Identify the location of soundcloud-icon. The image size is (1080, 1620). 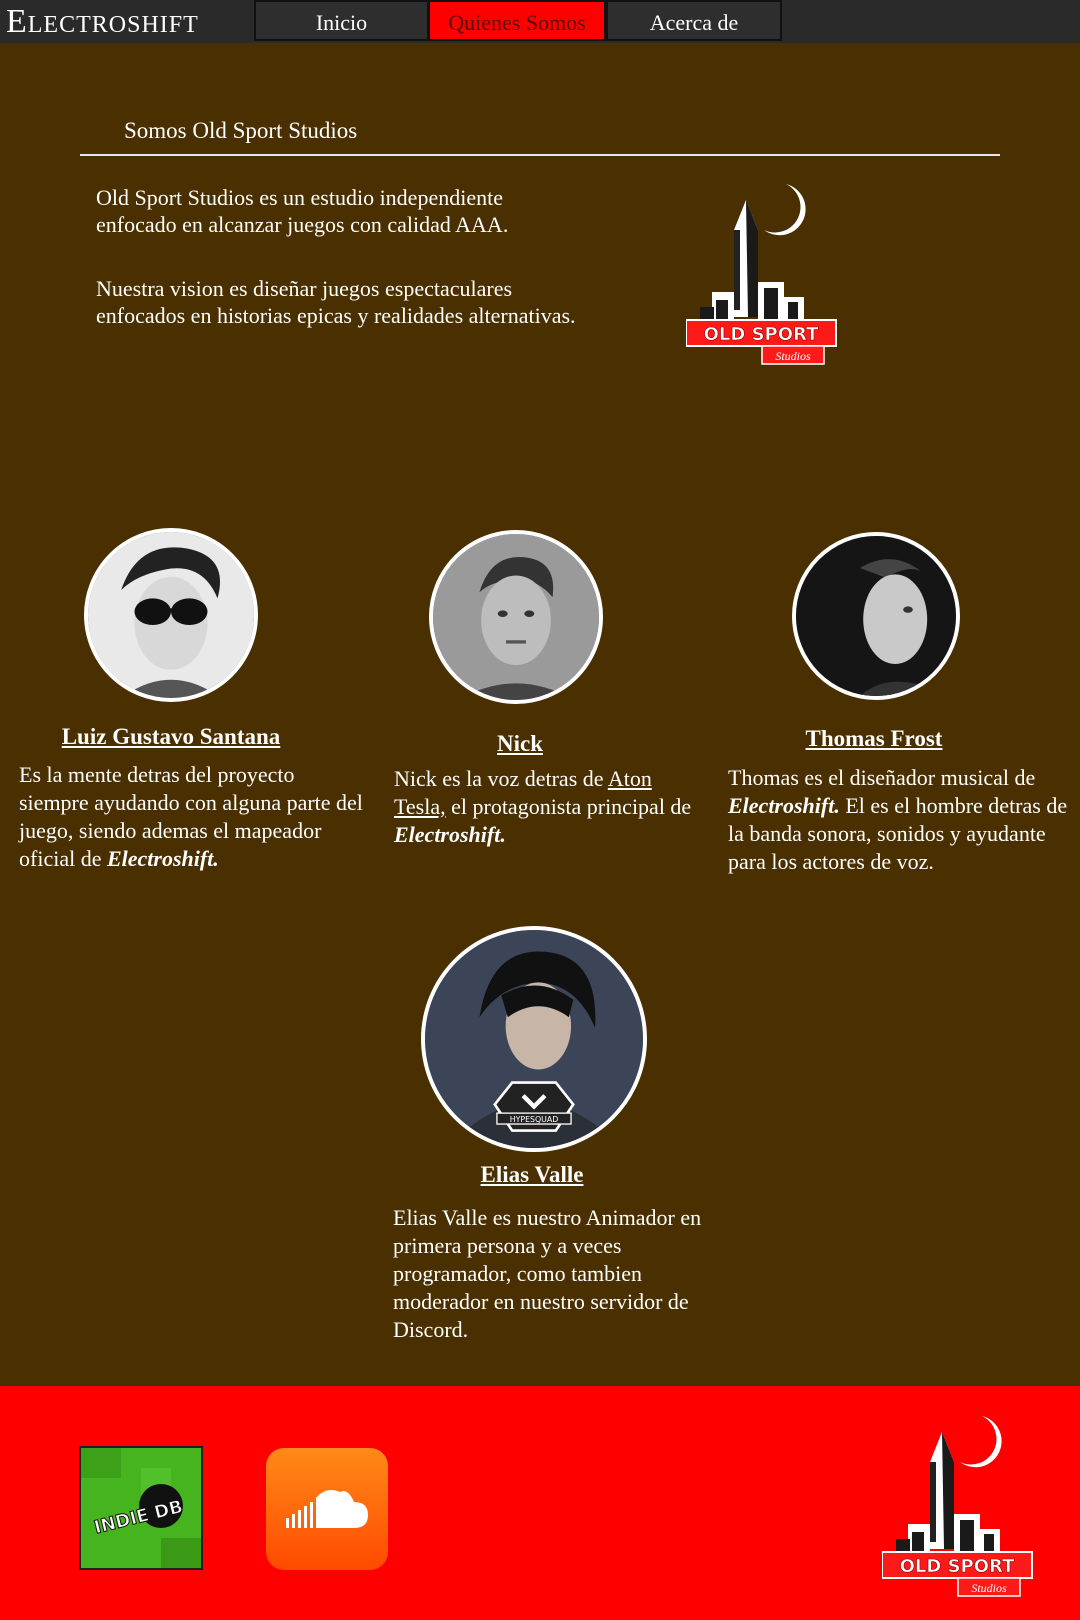
(327, 1509).